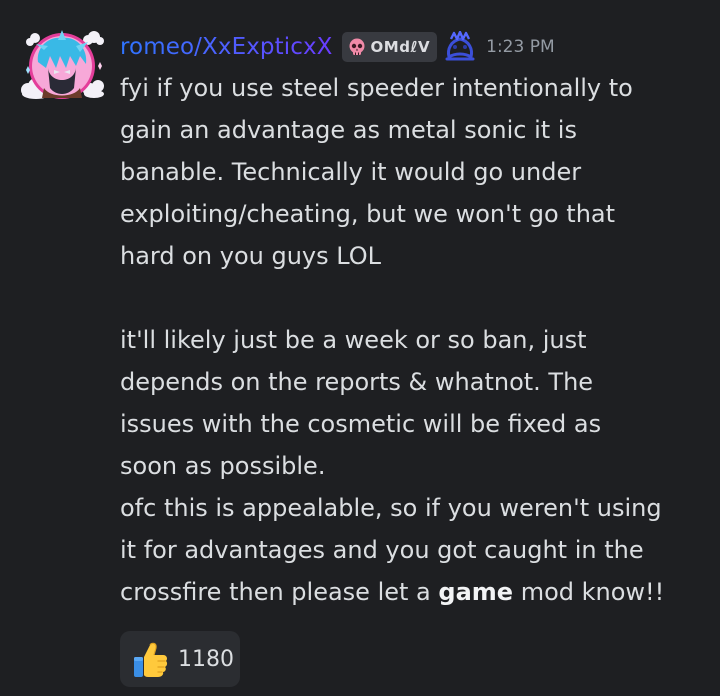  What do you see at coordinates (151, 659) in the screenshot?
I see `thumbs-up-icon` at bounding box center [151, 659].